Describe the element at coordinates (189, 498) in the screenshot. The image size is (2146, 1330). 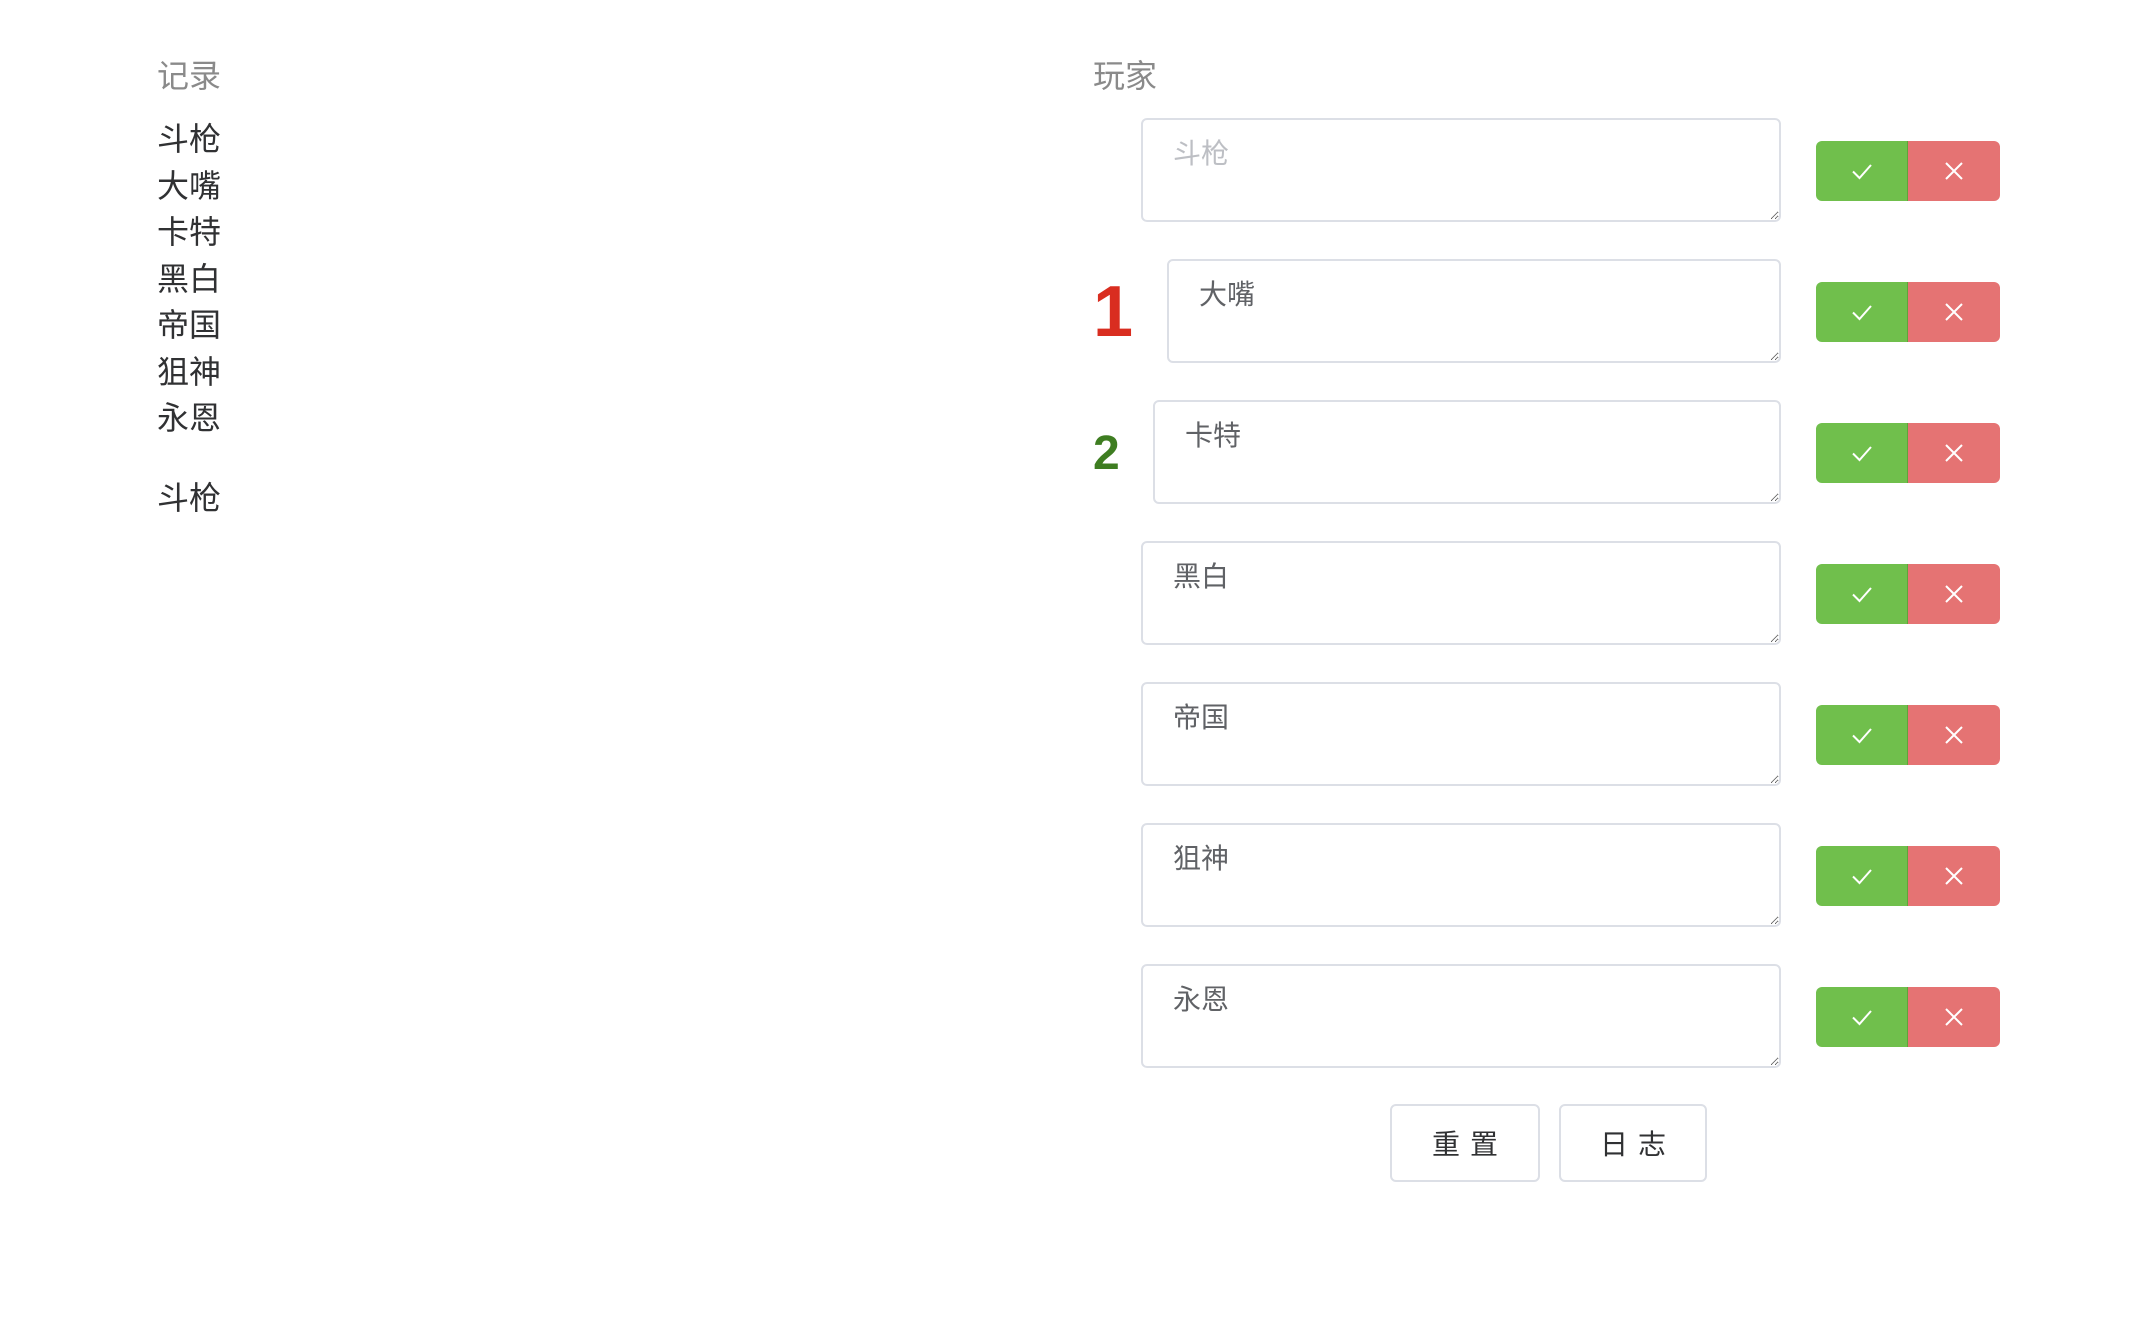
I see `current-record: 斗枪` at that location.